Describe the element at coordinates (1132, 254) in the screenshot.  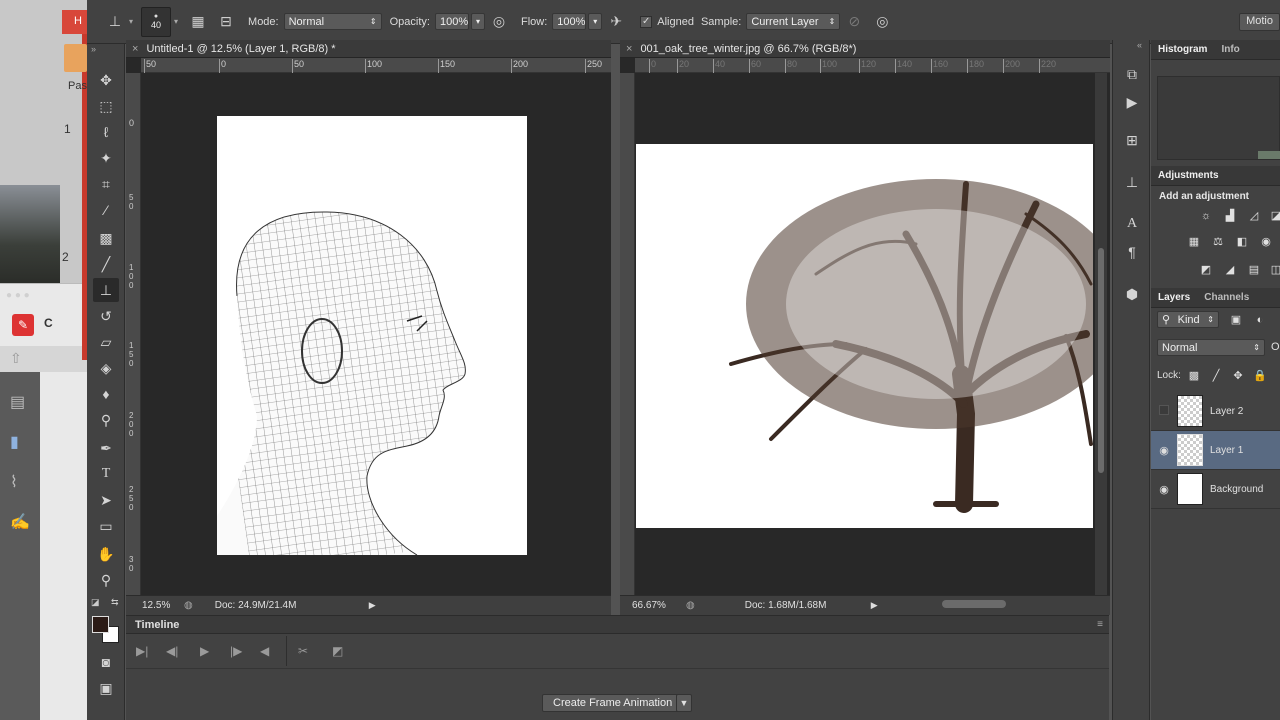
I see `paragraph-icon: ¶` at that location.